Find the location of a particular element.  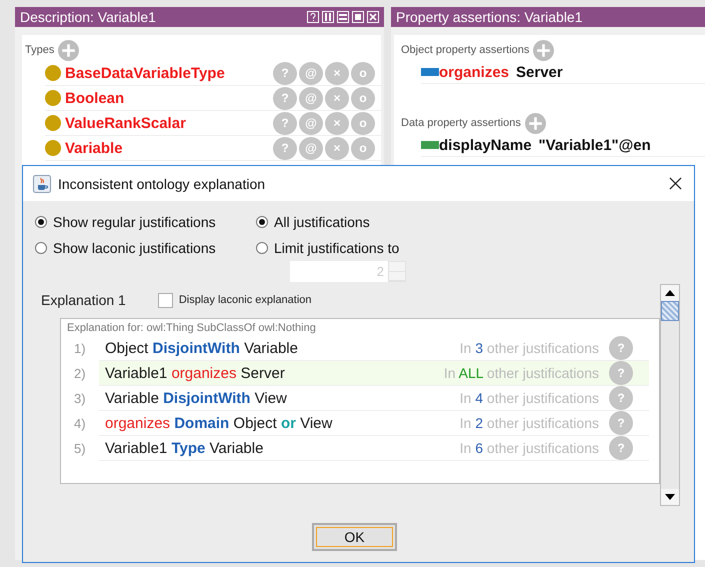

type-name: BaseDataVariableType is located at coordinates (169, 73).